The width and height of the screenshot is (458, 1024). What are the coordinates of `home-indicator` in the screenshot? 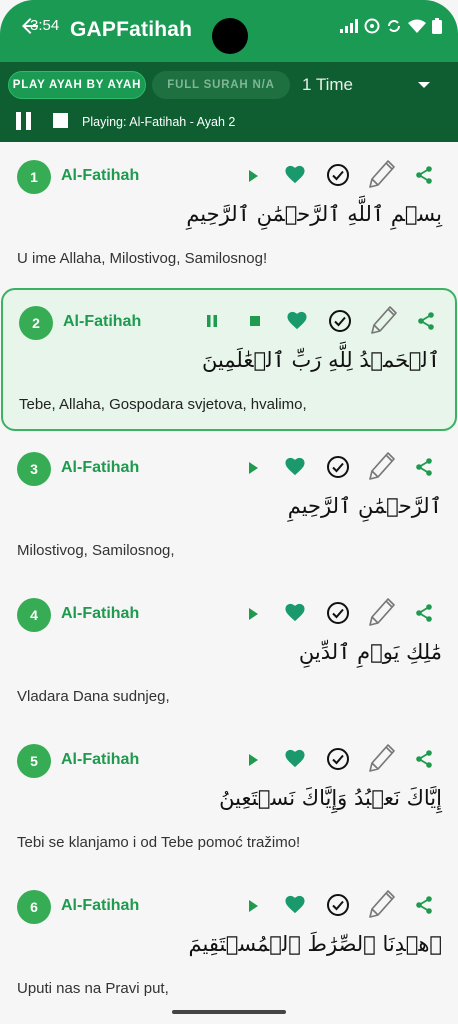 It's located at (229, 1012).